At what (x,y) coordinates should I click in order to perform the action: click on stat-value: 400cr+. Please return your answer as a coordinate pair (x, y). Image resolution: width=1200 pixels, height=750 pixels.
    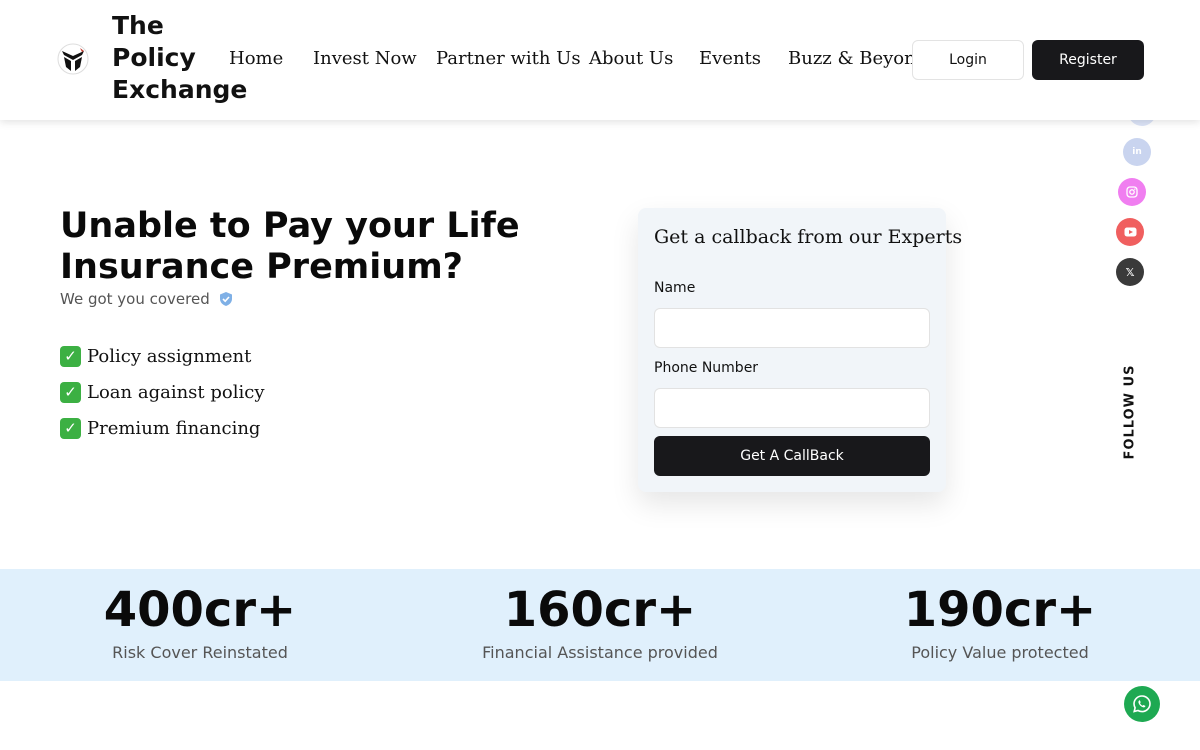
    Looking at the image, I should click on (200, 610).